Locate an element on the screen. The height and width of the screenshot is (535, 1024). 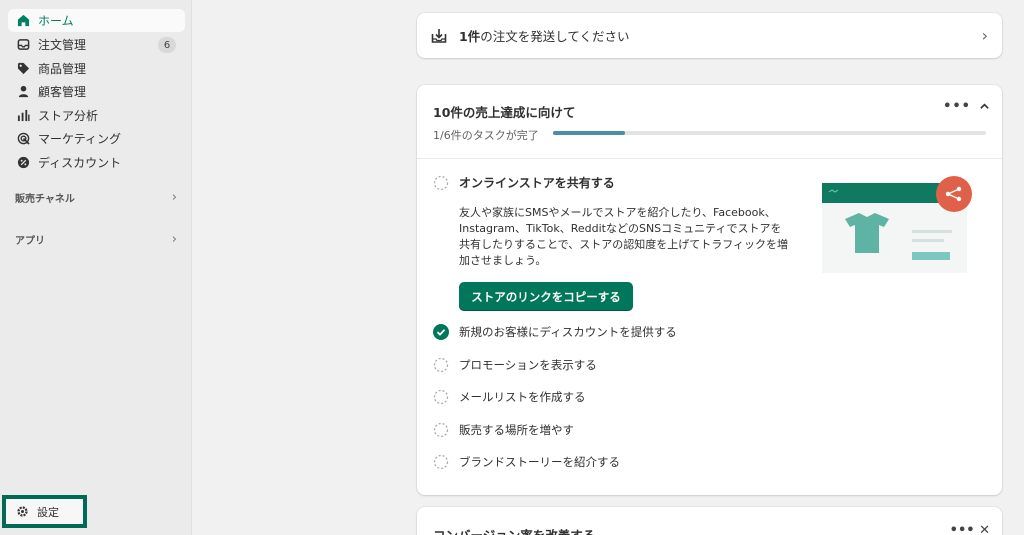
task-label: ブランドストーリーを紹介する is located at coordinates (539, 462).